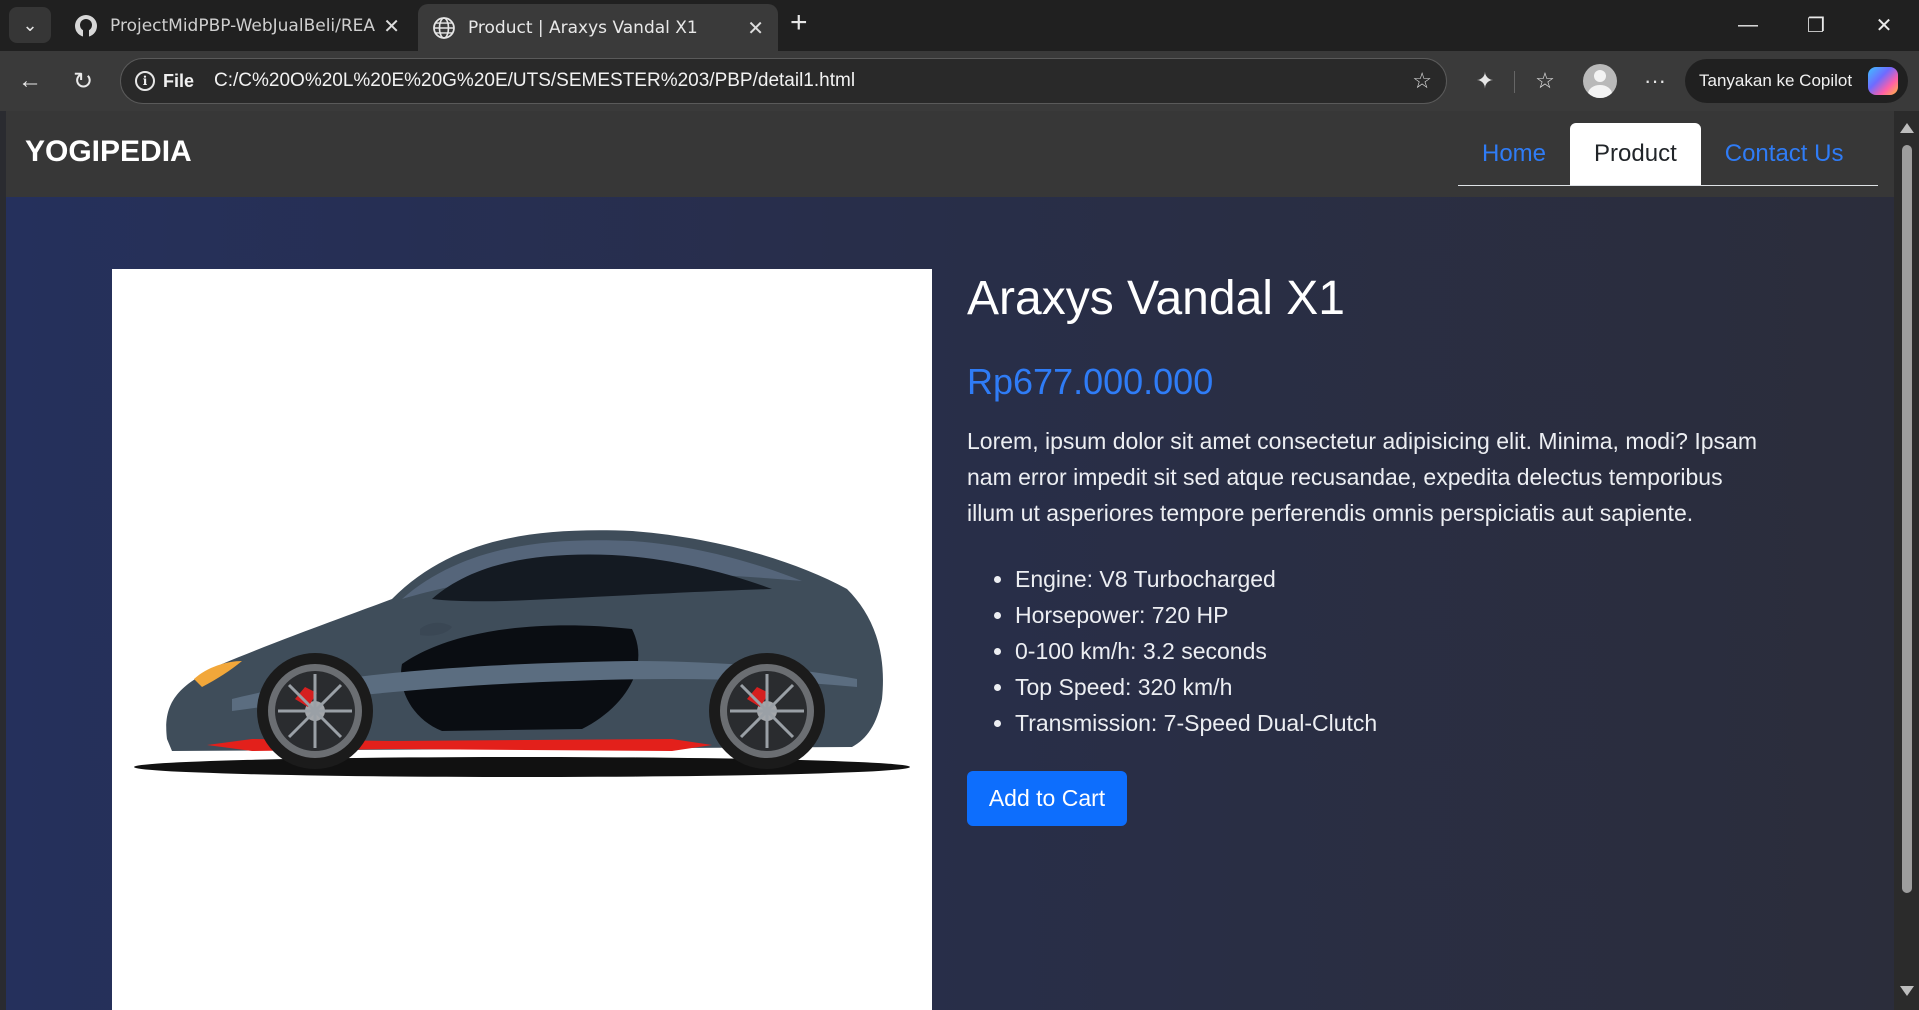  Describe the element at coordinates (1196, 723) in the screenshot. I see `spec-item-transmission: Transmission: 7-Speed Dual-Clutch` at that location.